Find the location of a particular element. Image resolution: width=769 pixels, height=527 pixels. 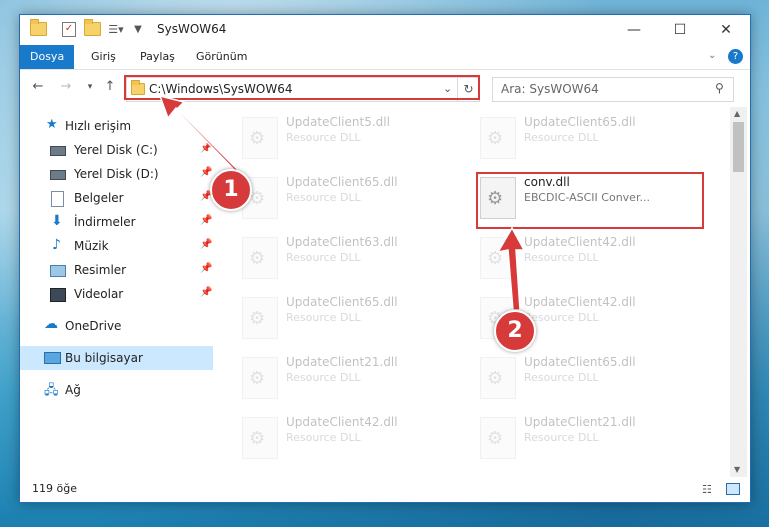

arrow-to-conv-dll is located at coordinates (511, 268).